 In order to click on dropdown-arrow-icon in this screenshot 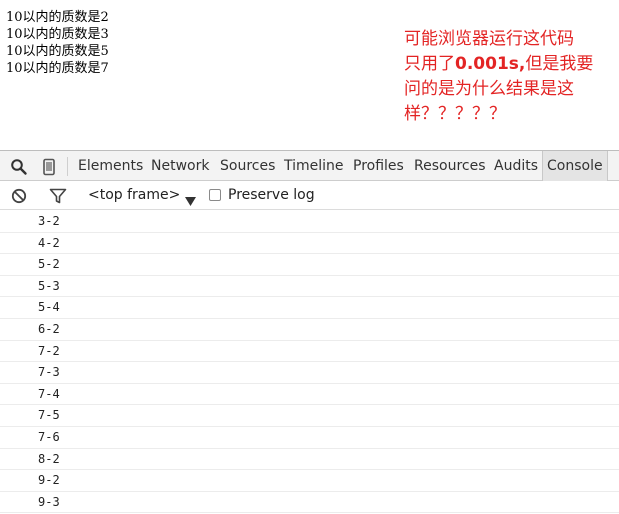, I will do `click(190, 198)`.